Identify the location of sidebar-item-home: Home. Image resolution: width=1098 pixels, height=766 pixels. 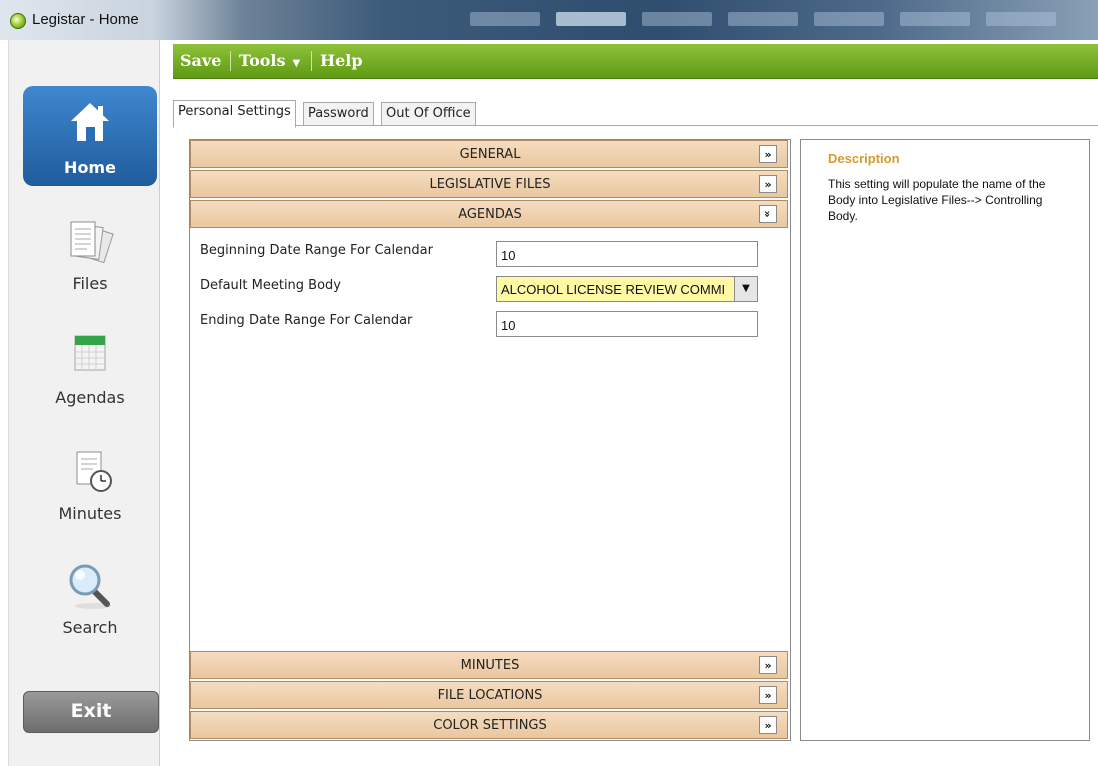
(90, 136).